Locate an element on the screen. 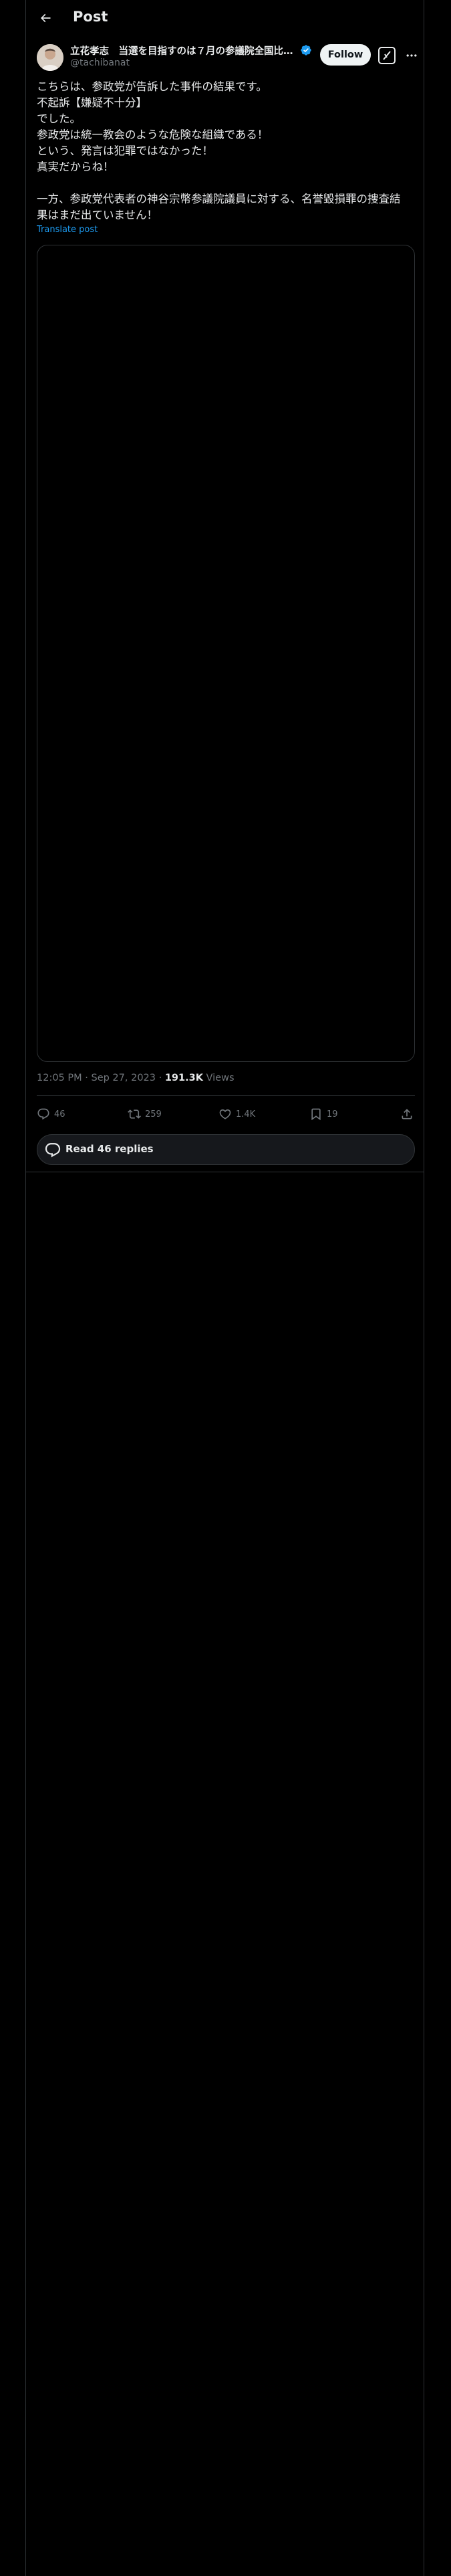  read-replies-label: Read 46 replies is located at coordinates (109, 1149).